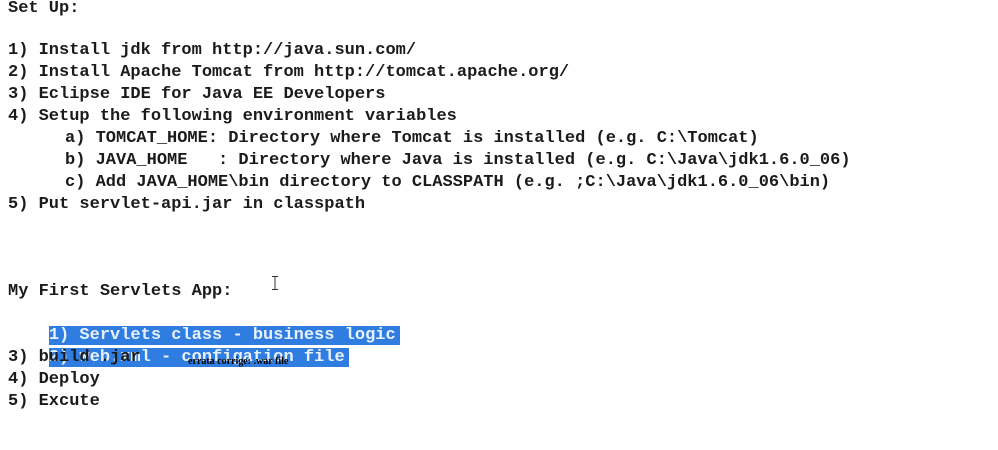  Describe the element at coordinates (178, 346) in the screenshot. I see `app-step-2: 2) web.xml - configation file` at that location.